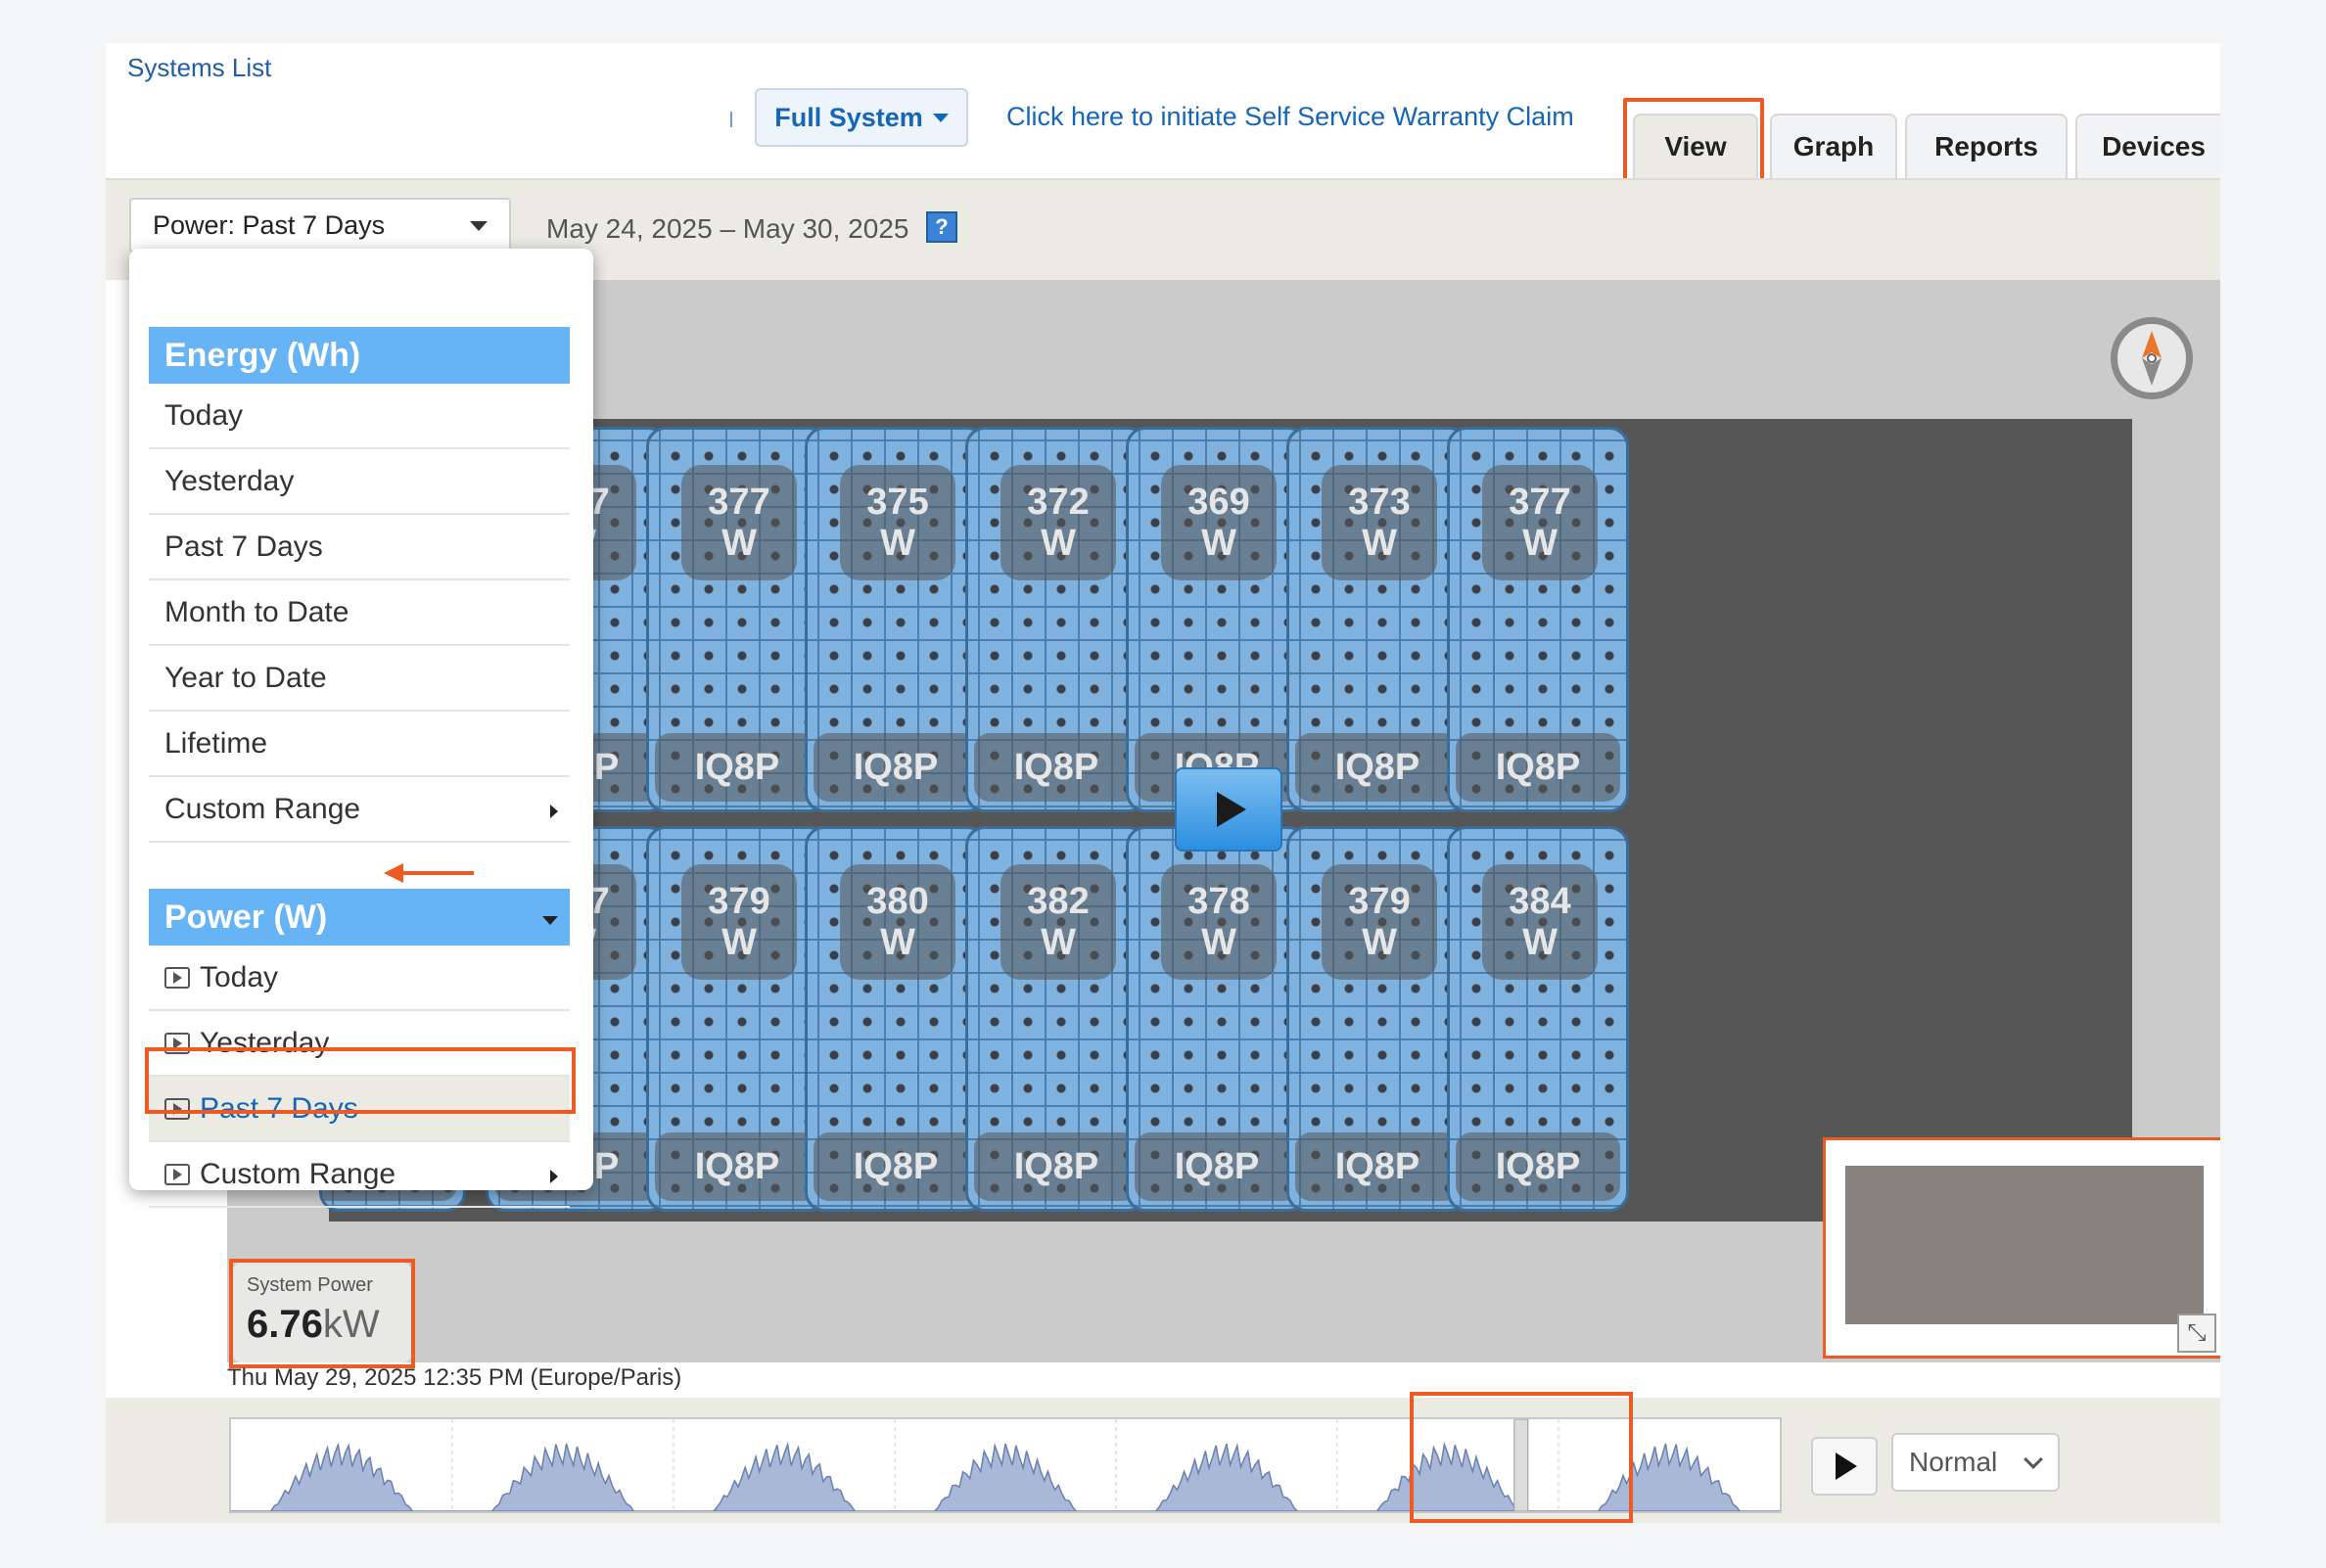 The width and height of the screenshot is (2326, 1568). What do you see at coordinates (360, 917) in the screenshot?
I see `menu-header-power: Power (W)` at bounding box center [360, 917].